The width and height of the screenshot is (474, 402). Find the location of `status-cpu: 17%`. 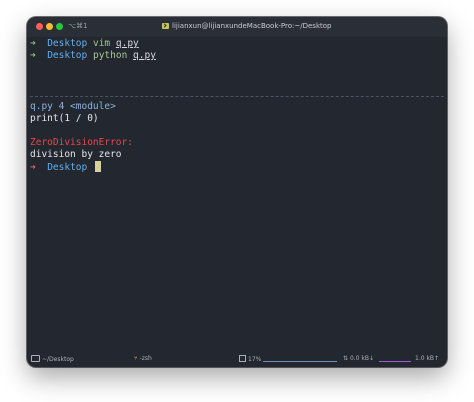

status-cpu: 17% is located at coordinates (250, 359).